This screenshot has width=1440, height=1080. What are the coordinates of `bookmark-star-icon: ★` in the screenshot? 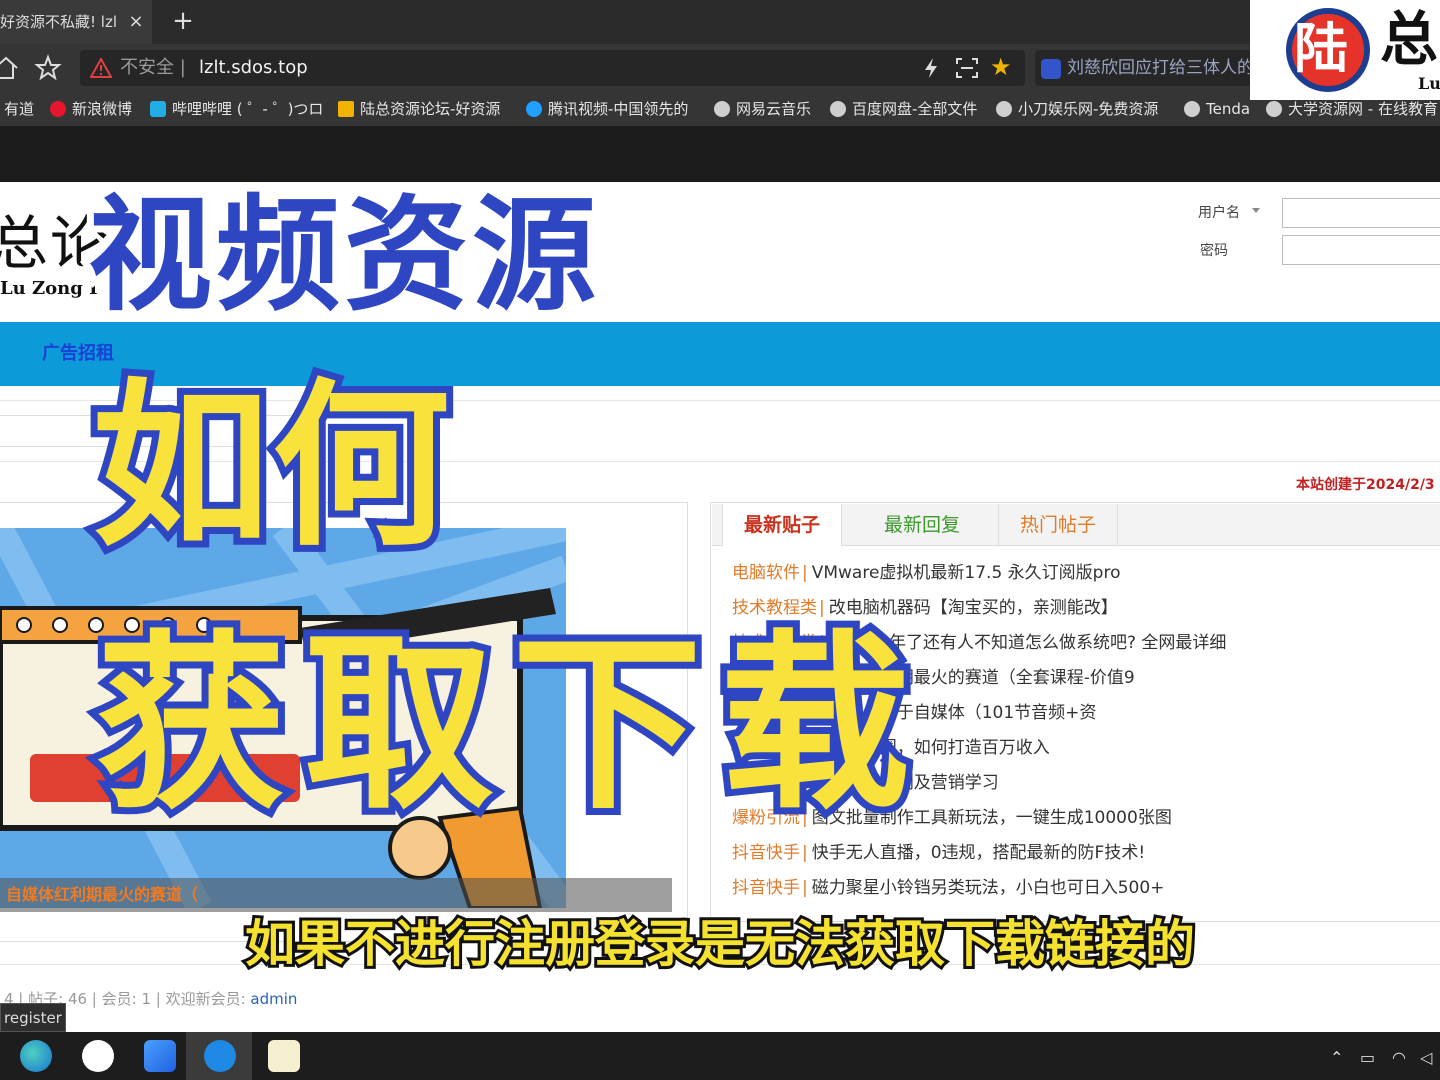 It's located at (1001, 67).